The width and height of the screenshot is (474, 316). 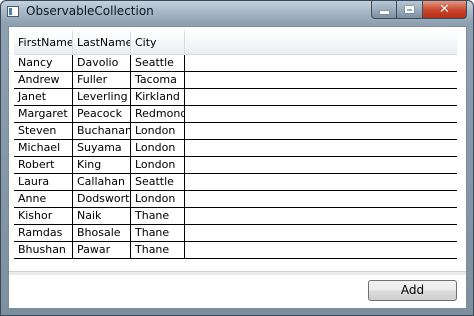 What do you see at coordinates (237, 12) in the screenshot?
I see `title-bar: ObservableCollection ✕` at bounding box center [237, 12].